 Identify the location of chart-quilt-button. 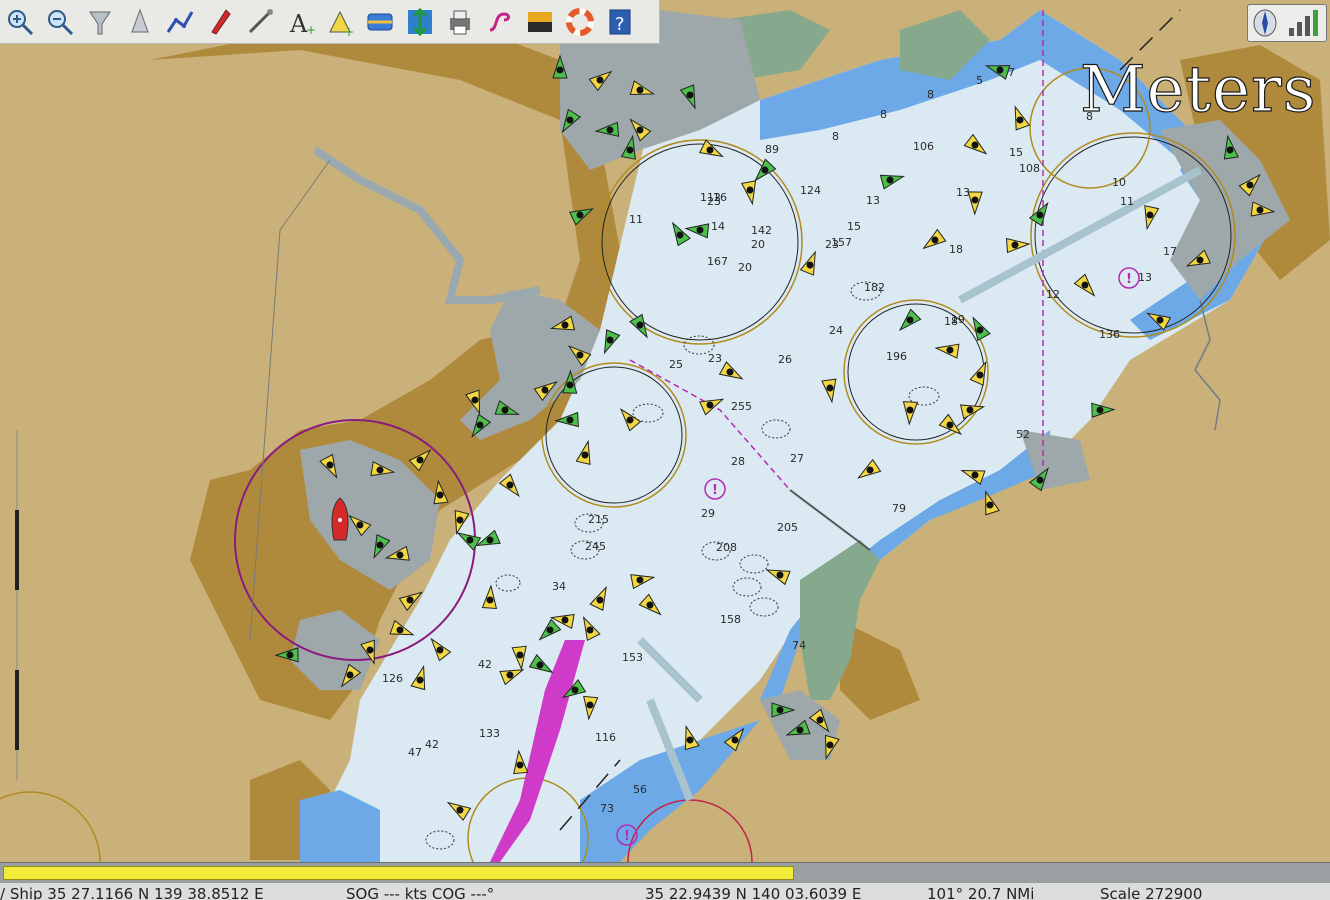
(100, 22).